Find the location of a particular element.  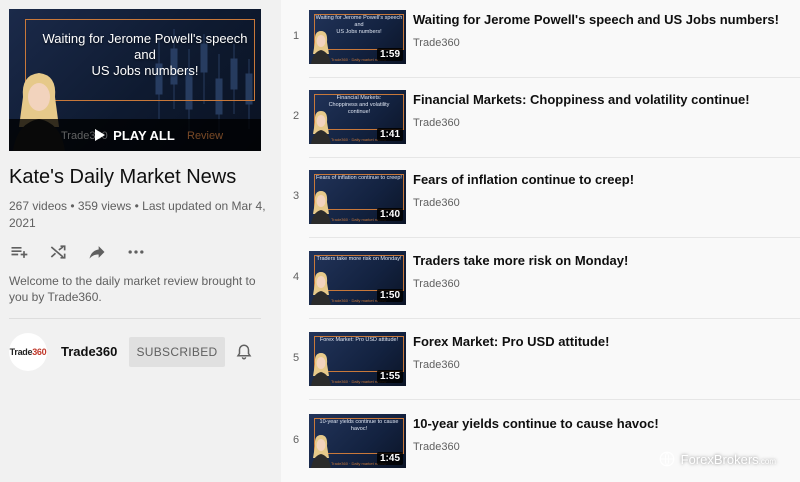

share-button is located at coordinates (106, 252).